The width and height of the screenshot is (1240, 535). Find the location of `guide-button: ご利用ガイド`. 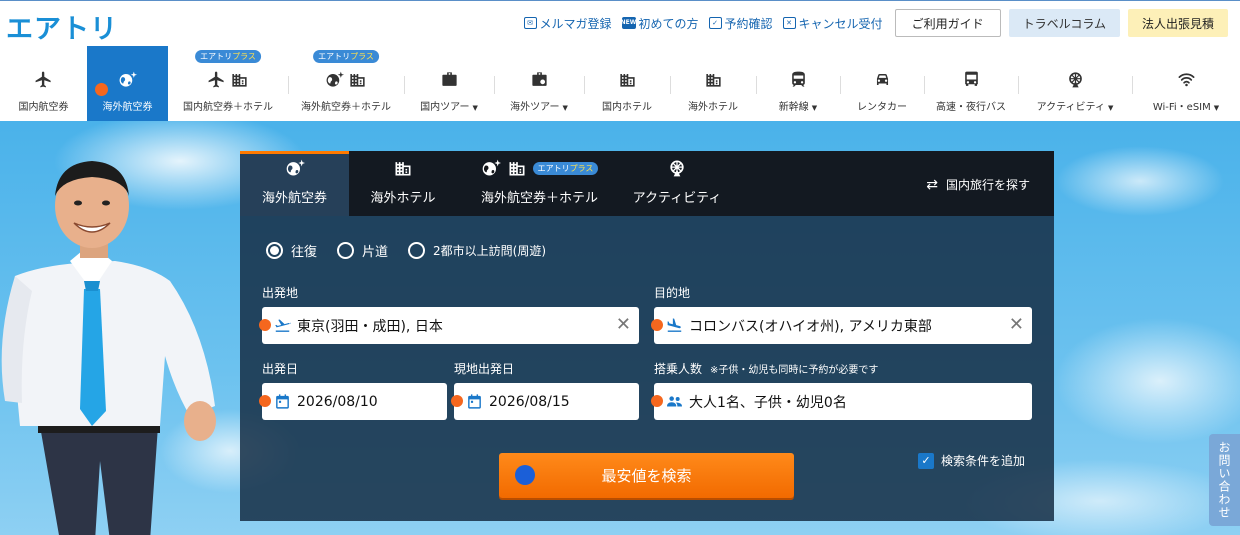

guide-button: ご利用ガイド is located at coordinates (947, 23).